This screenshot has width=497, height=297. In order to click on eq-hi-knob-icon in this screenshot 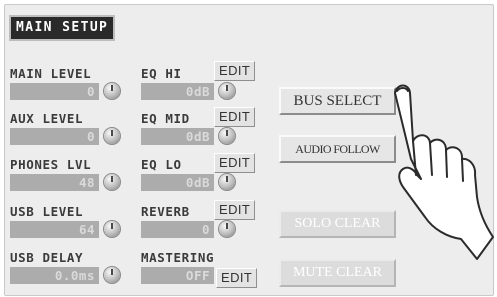, I will do `click(227, 91)`.